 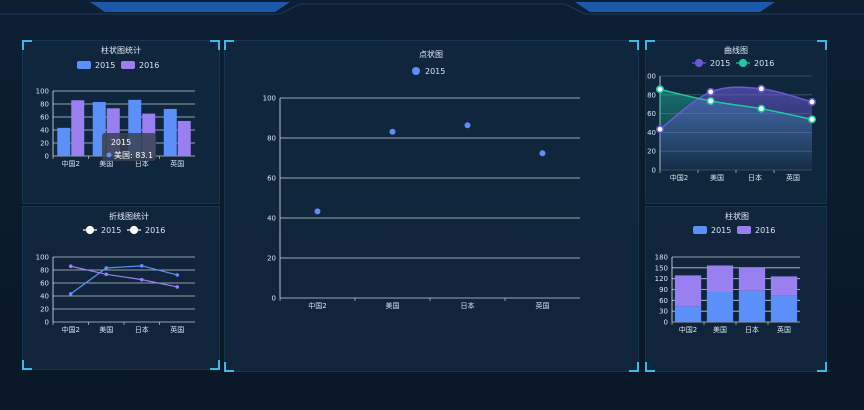 I want to click on curve-chart-lines, so click(x=736, y=127).